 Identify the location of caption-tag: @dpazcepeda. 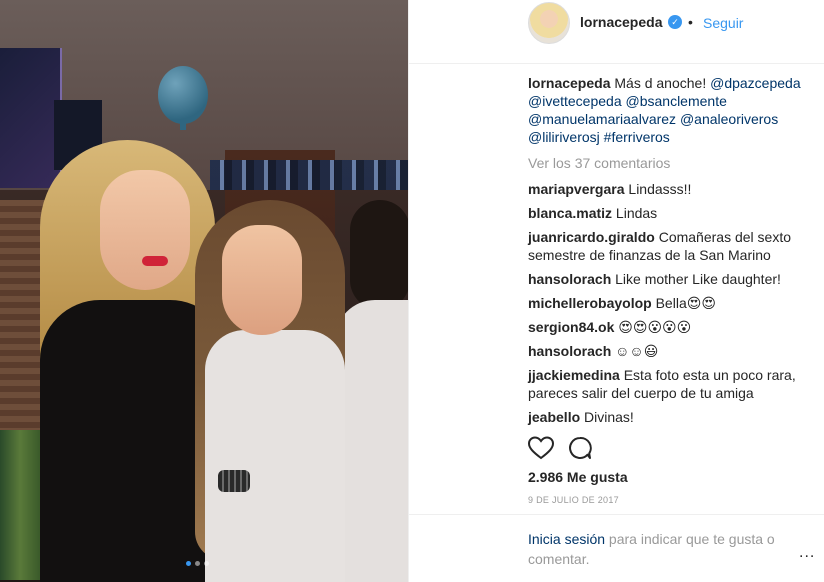
(755, 83).